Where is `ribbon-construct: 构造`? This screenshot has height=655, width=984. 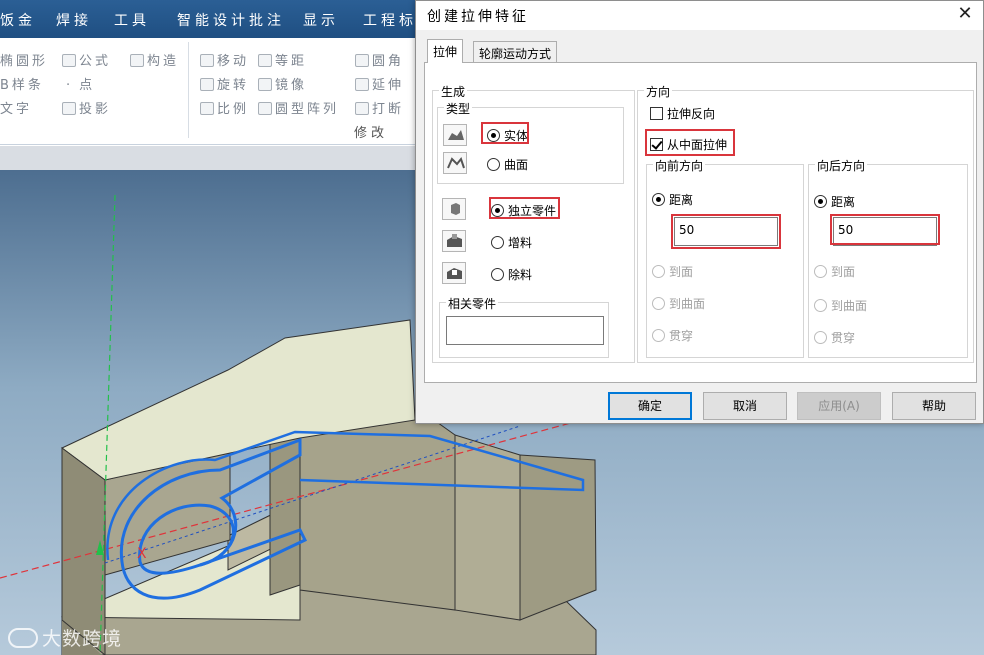 ribbon-construct: 构造 is located at coordinates (154, 59).